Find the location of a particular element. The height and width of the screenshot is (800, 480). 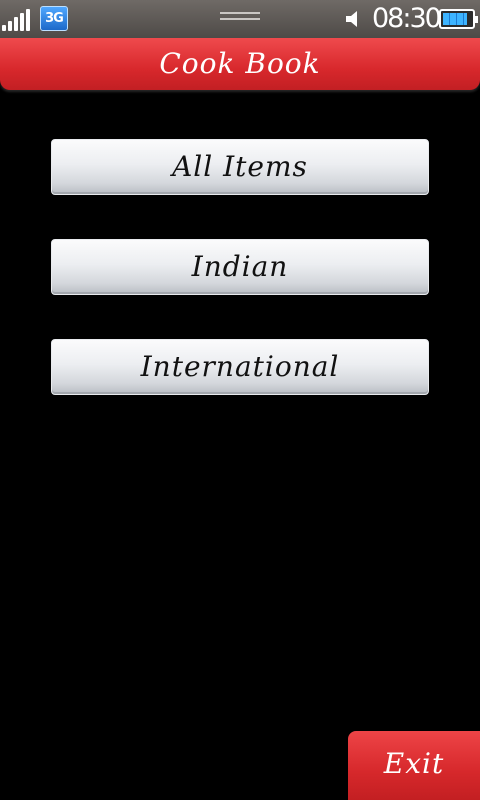

status-bar: 3G 08:30 is located at coordinates (240, 19).